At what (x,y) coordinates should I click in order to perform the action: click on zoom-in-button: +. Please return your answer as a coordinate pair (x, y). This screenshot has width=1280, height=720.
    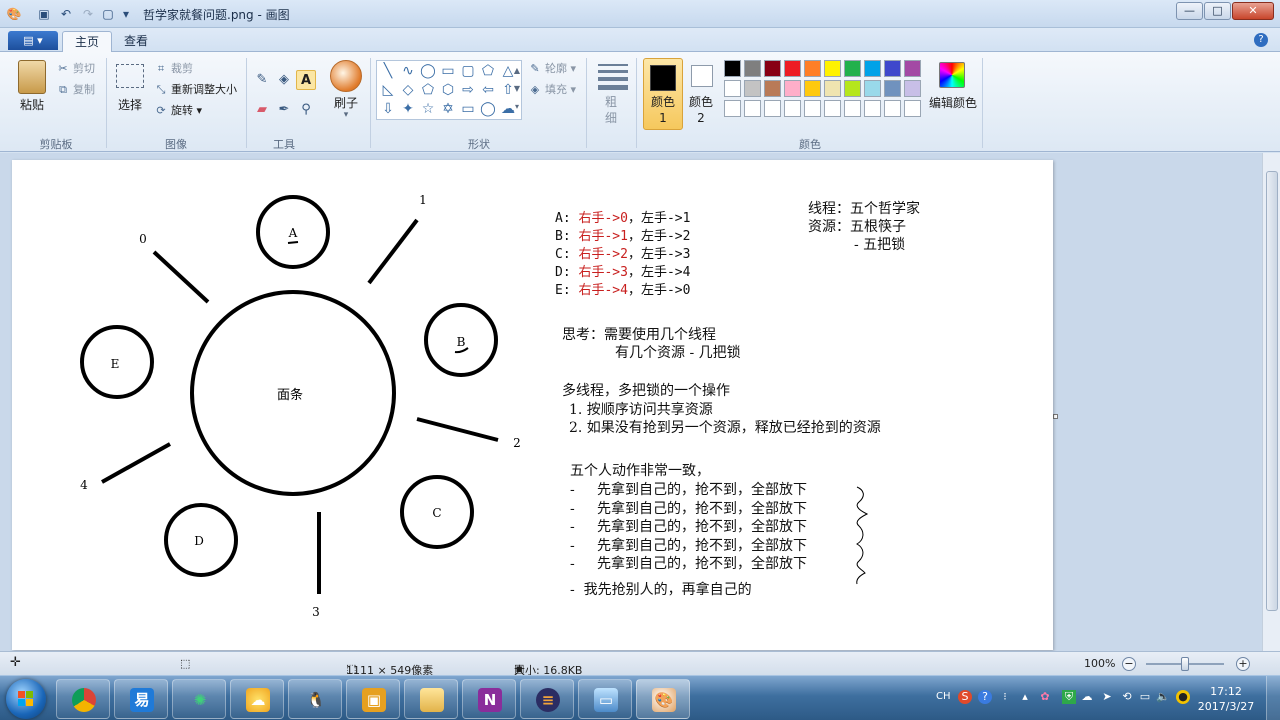
    Looking at the image, I should click on (1243, 664).